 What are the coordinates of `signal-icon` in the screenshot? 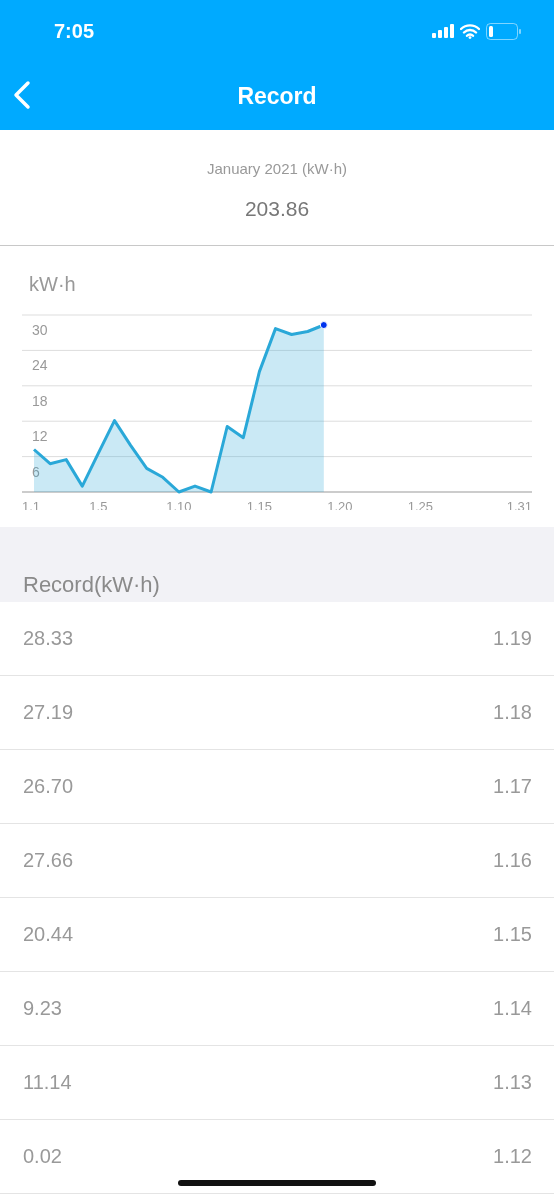 It's located at (443, 31).